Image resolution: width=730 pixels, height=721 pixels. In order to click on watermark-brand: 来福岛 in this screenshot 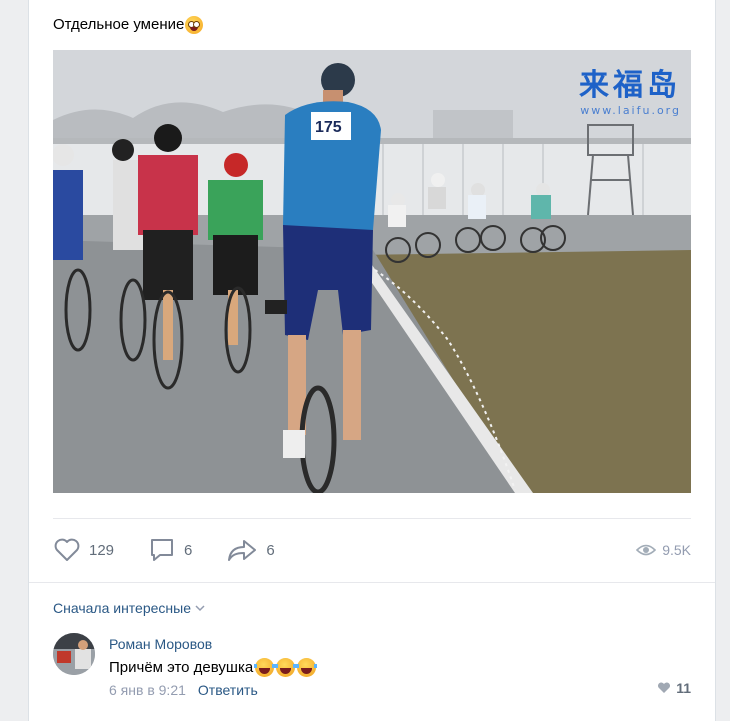, I will do `click(630, 85)`.